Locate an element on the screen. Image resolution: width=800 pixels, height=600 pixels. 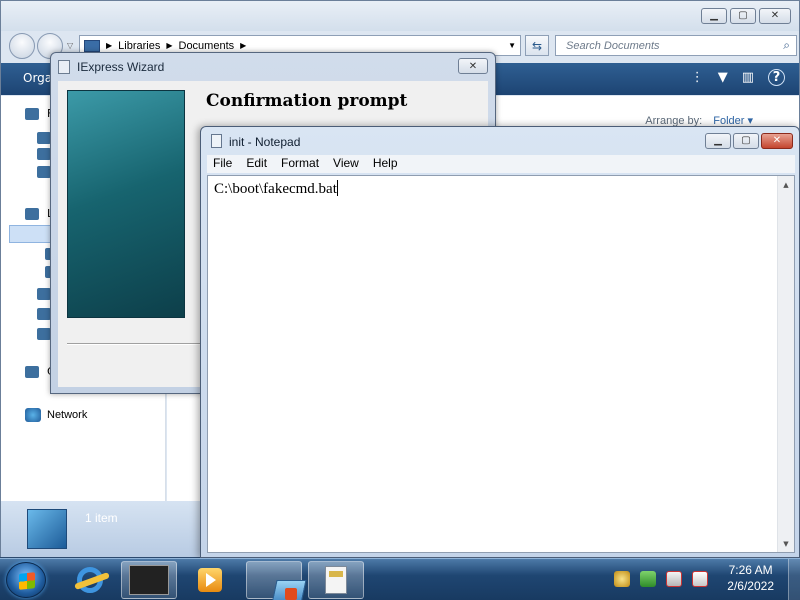
library-large-icon is located at coordinates (47, 529).